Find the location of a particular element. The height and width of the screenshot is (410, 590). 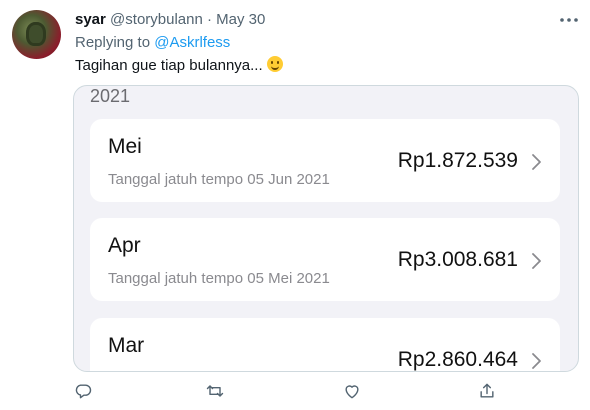

display-name: syar is located at coordinates (90, 19).